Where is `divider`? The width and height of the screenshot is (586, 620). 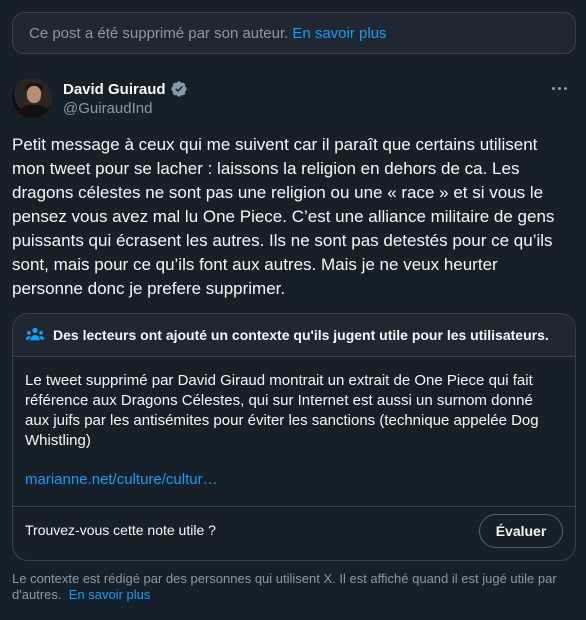
divider is located at coordinates (294, 506).